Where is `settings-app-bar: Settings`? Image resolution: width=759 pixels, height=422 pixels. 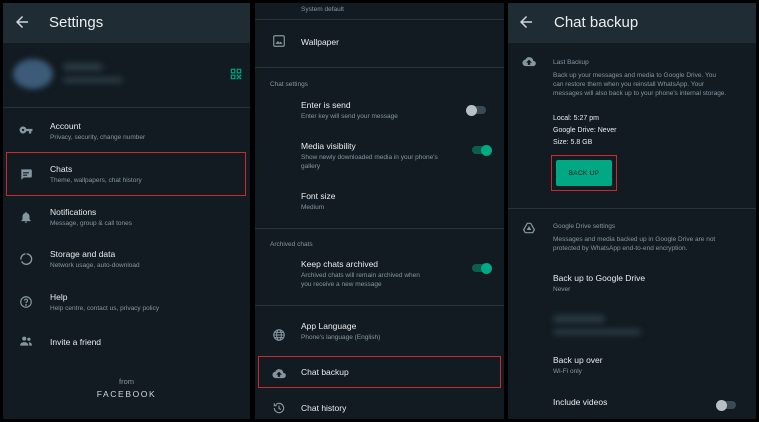
settings-app-bar: Settings is located at coordinates (126, 23).